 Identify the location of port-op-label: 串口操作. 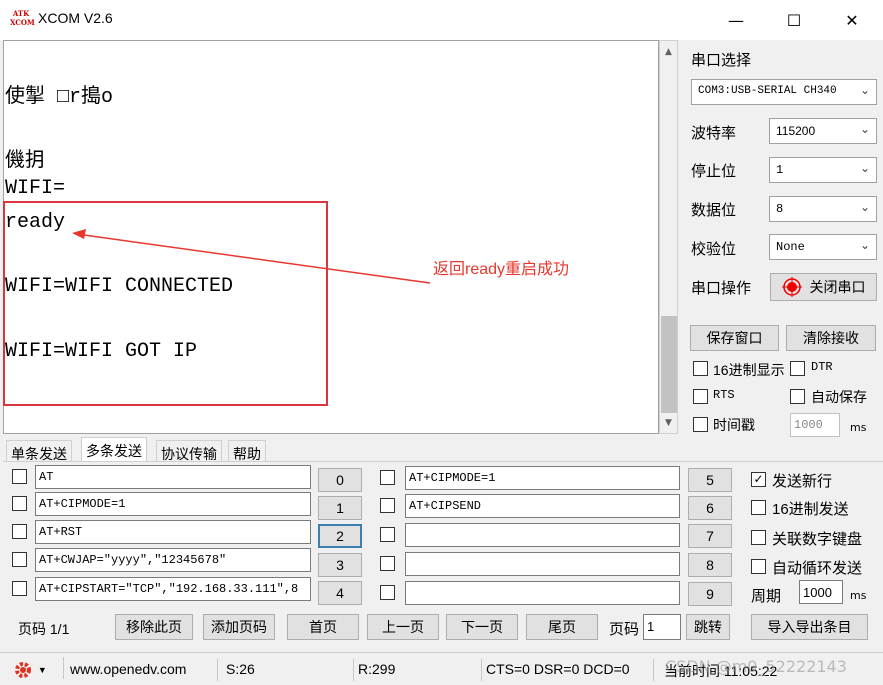
(721, 288).